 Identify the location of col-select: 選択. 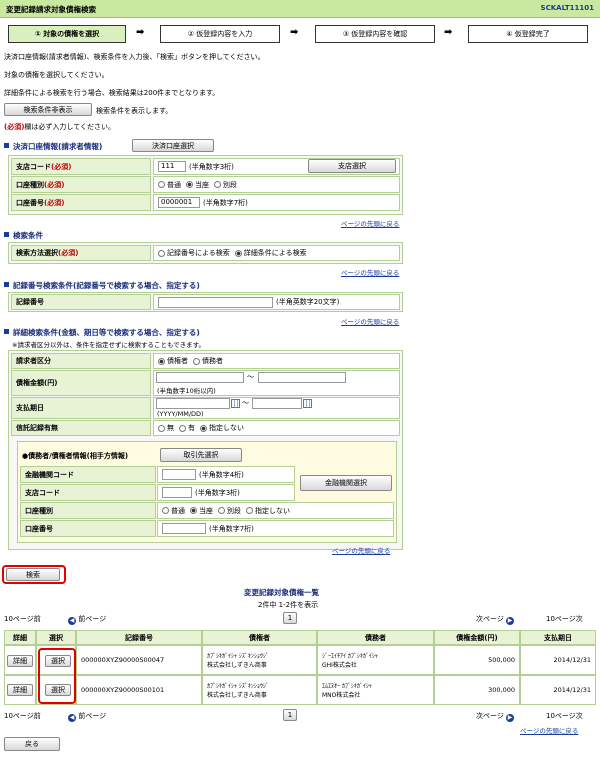
(56, 637).